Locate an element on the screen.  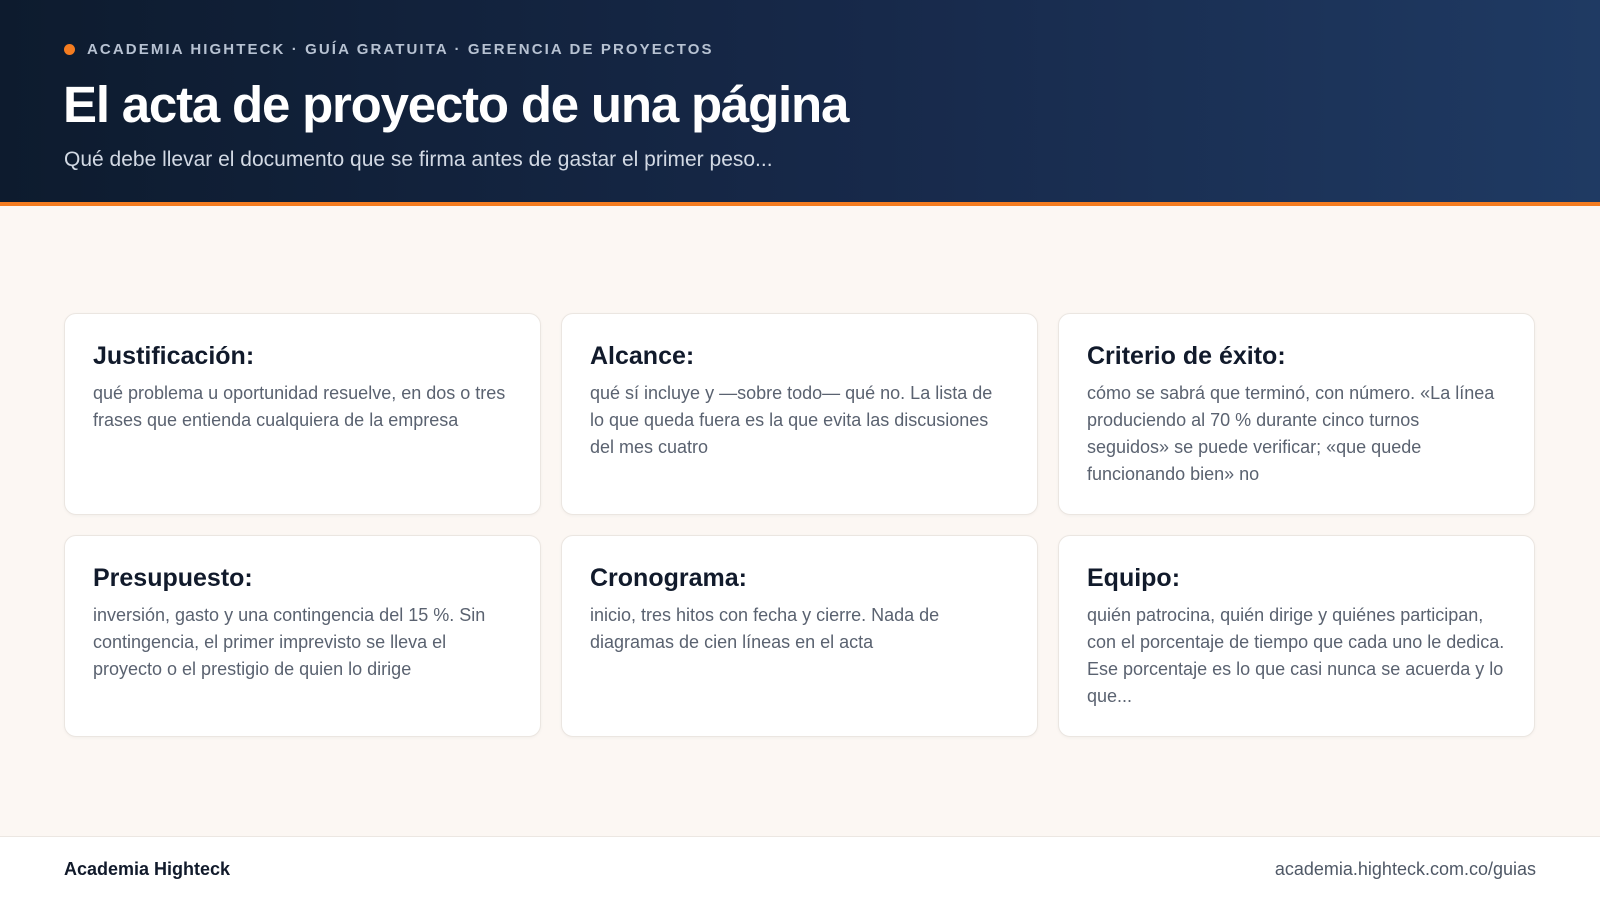
card-title: Criterio de éxito: is located at coordinates (1186, 356).